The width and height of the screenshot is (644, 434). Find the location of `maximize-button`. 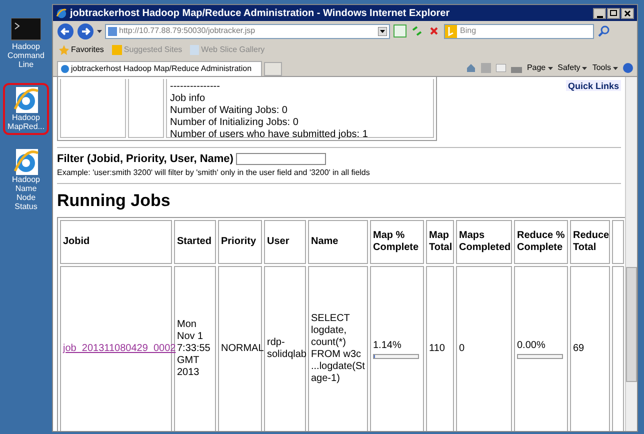

maximize-button is located at coordinates (613, 13).